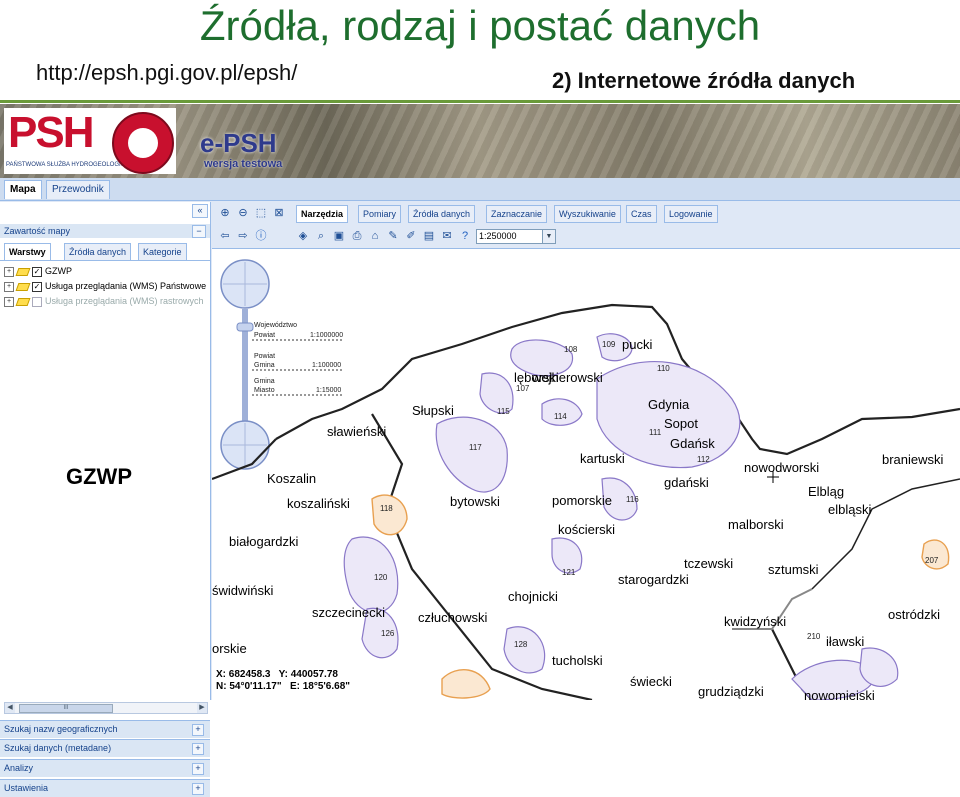 The image size is (960, 797). Describe the element at coordinates (447, 236) in the screenshot. I see `email-icon: ✉` at that location.